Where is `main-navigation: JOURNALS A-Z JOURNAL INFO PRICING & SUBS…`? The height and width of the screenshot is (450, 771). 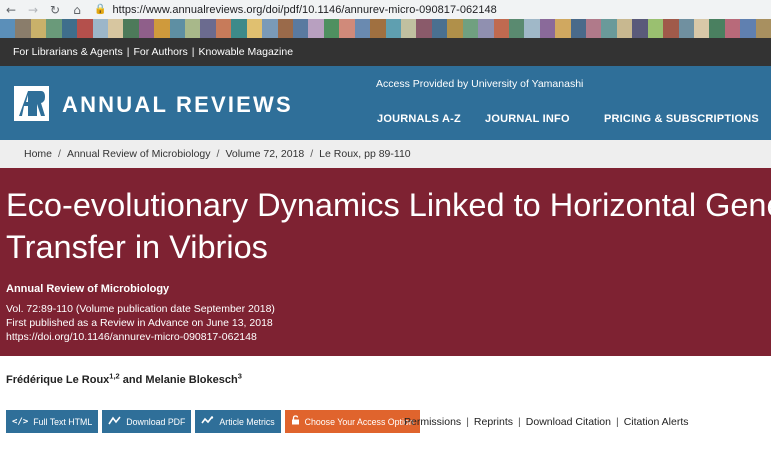 main-navigation: JOURNALS A-Z JOURNAL INFO PRICING & SUBS… is located at coordinates (385, 122).